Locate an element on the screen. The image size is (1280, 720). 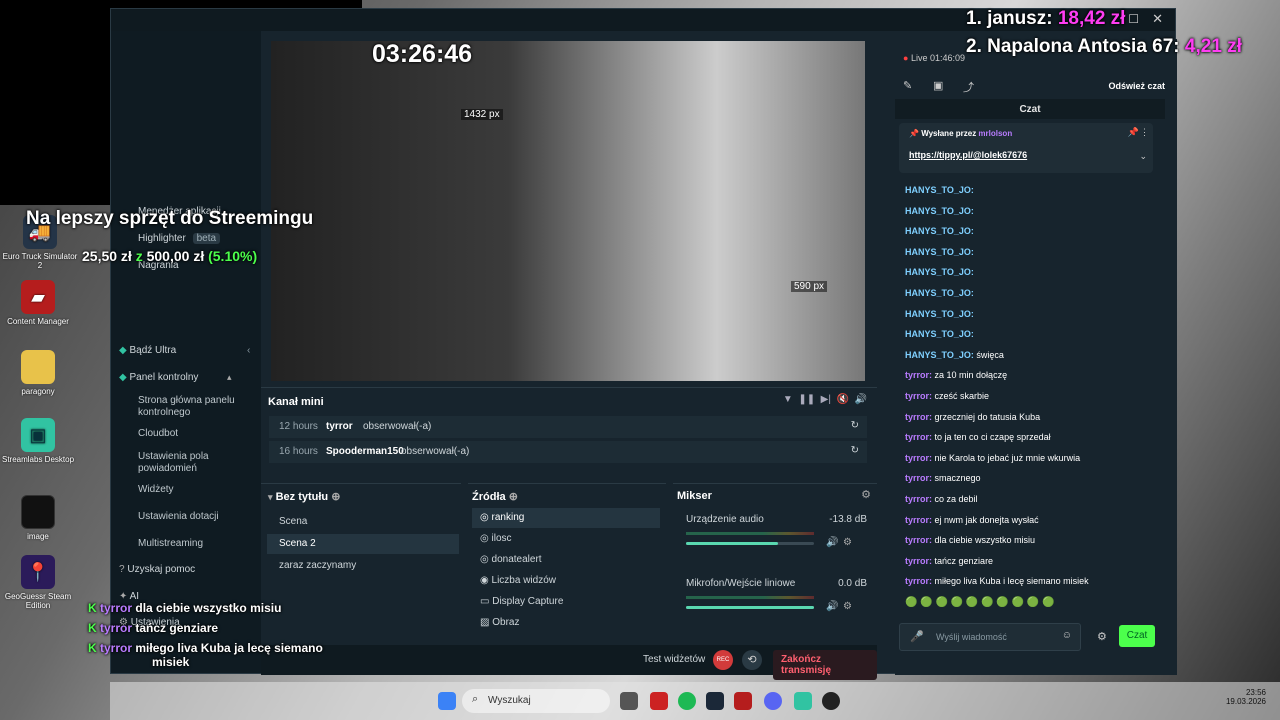
desktop-icon-geoguessr: 📍 GeoGuessr Steam Edition is located at coordinates (38, 582).